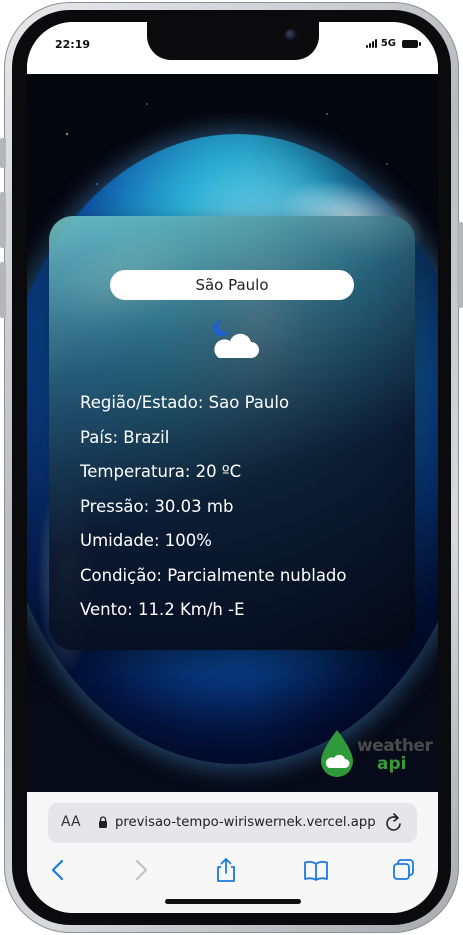  I want to click on battery-icon, so click(411, 43).